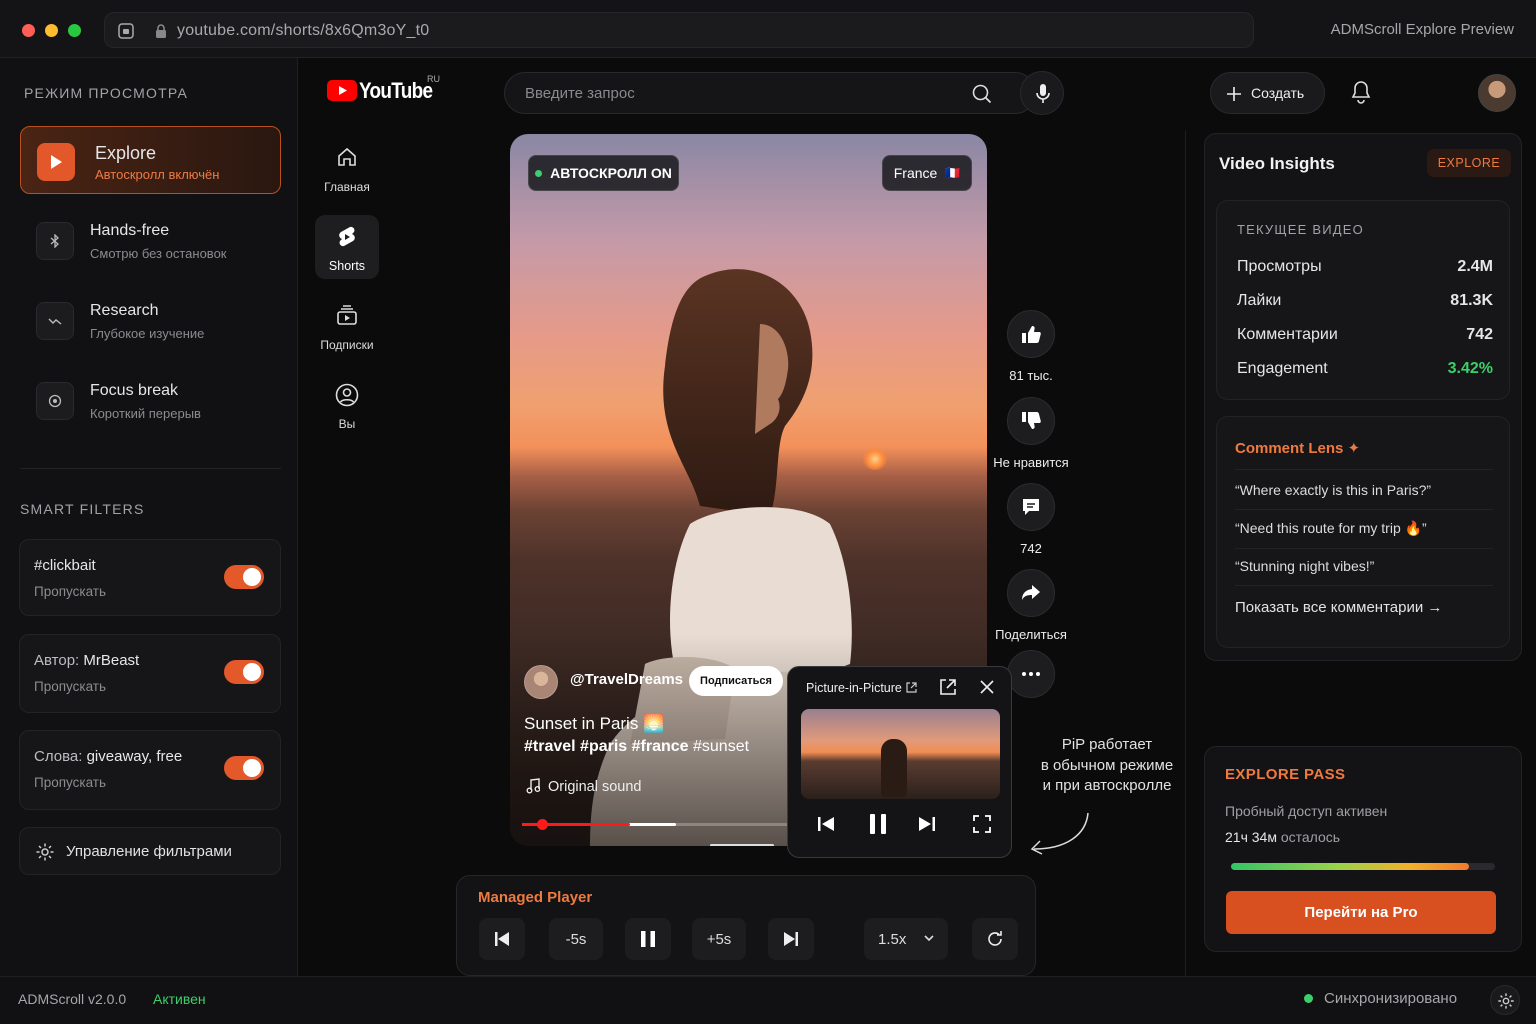  I want to click on filter-label: Автор: MrBeast, so click(86, 660).